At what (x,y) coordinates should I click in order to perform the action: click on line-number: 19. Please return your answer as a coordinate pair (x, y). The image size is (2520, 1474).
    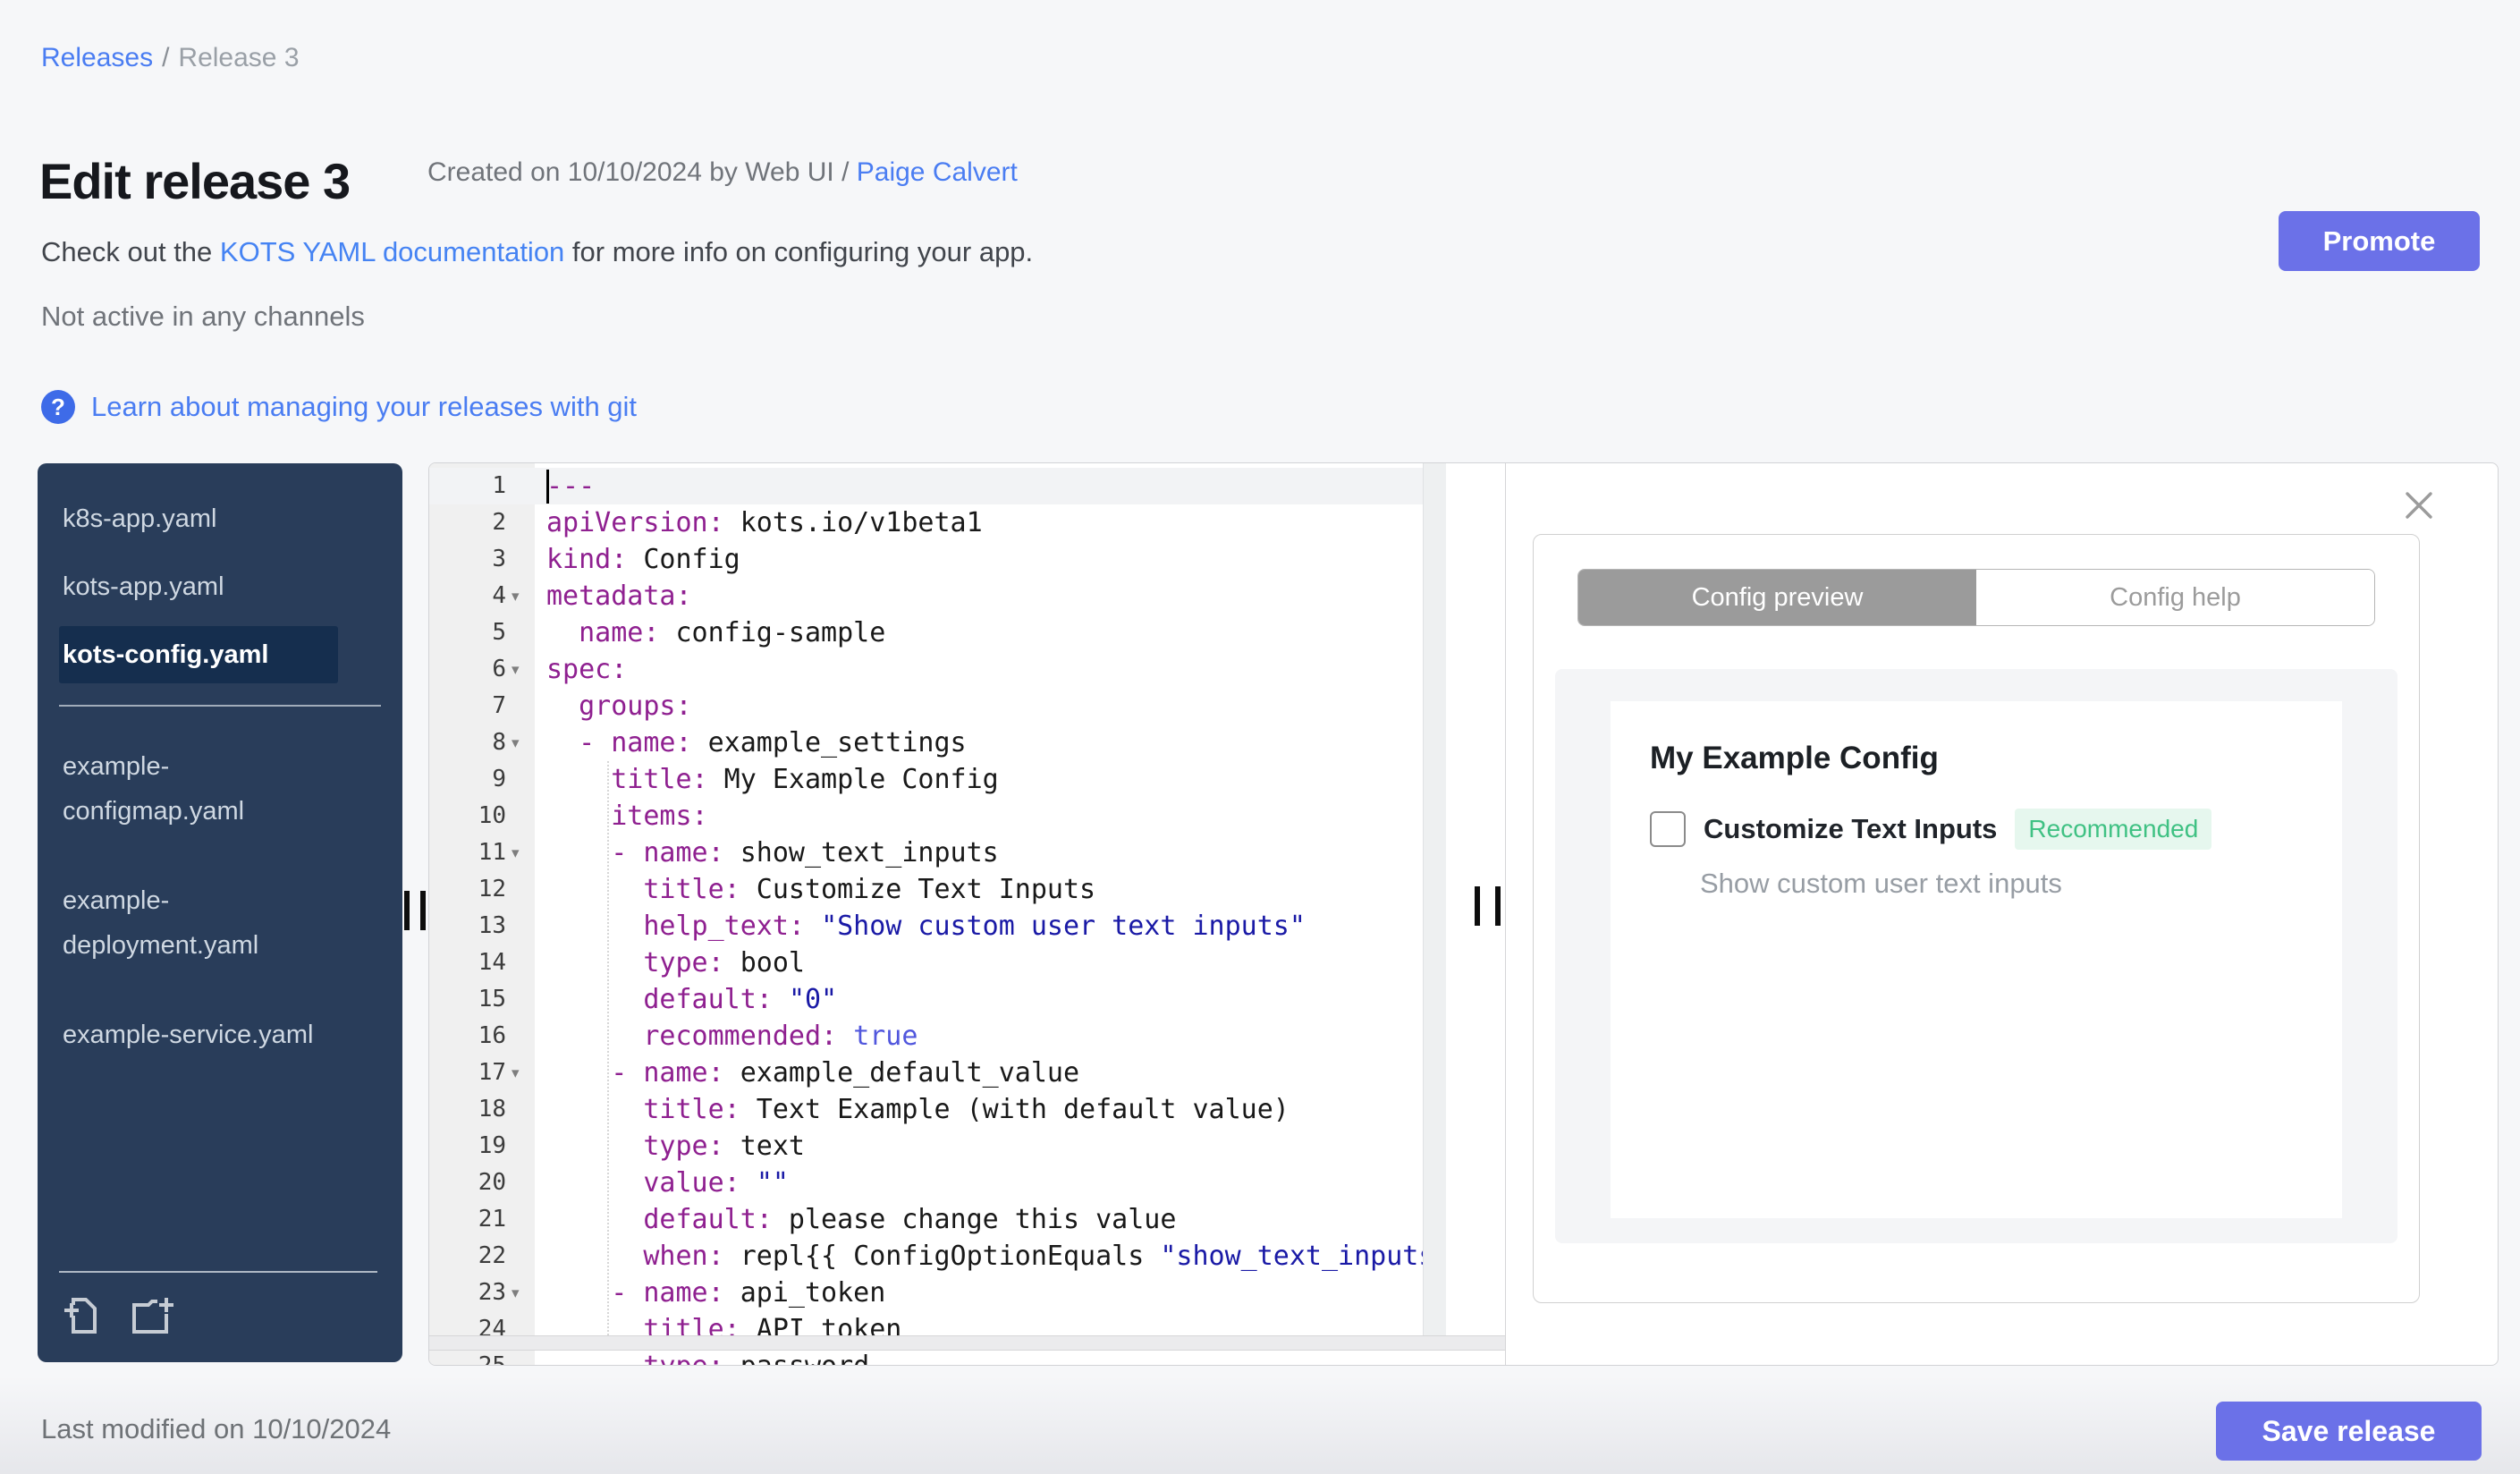
    Looking at the image, I should click on (492, 1145).